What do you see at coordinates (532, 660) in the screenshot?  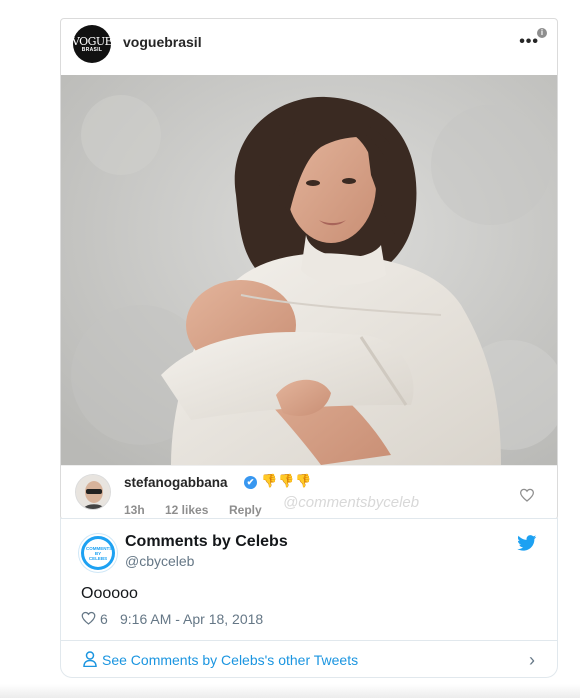 I see `chevron-right-icon: ›` at bounding box center [532, 660].